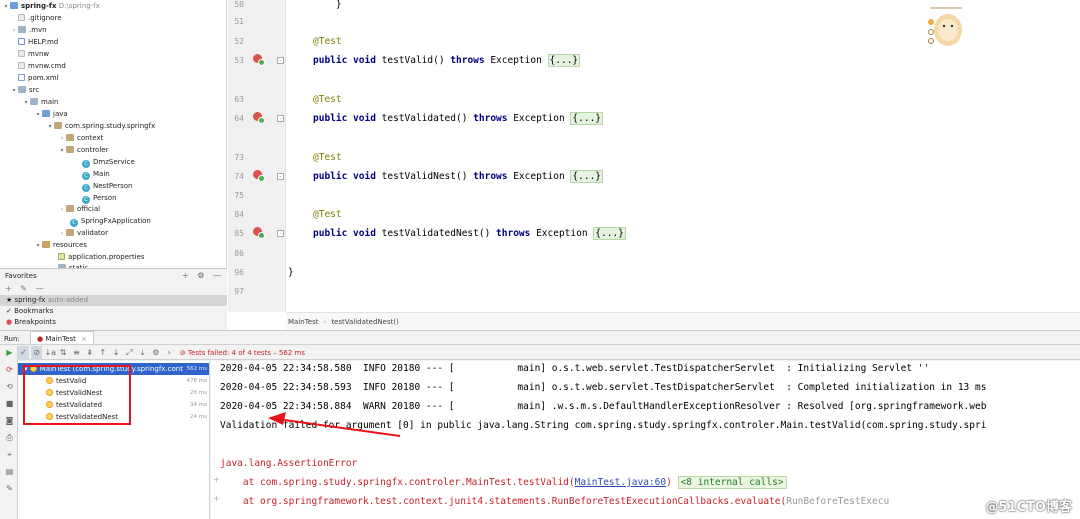  What do you see at coordinates (9, 420) in the screenshot?
I see `camera-icon: ◙` at bounding box center [9, 420].